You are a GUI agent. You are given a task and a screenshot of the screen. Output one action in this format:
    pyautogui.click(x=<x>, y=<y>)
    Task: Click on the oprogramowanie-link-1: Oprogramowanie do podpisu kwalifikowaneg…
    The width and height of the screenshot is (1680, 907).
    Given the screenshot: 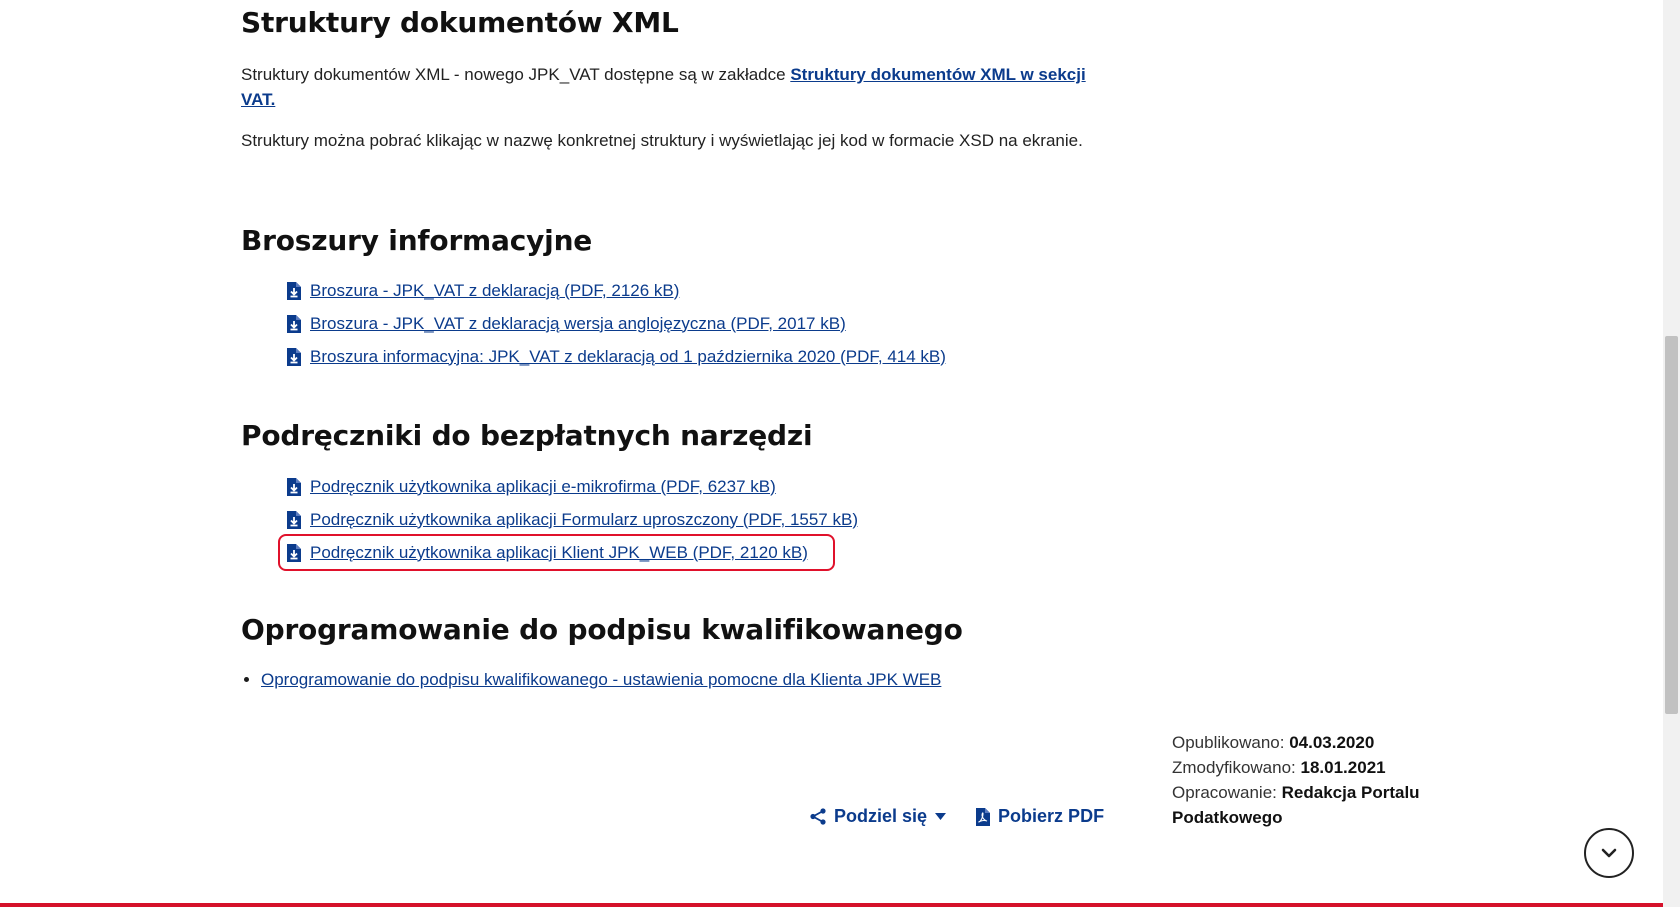 What is the action you would take?
    pyautogui.click(x=601, y=679)
    